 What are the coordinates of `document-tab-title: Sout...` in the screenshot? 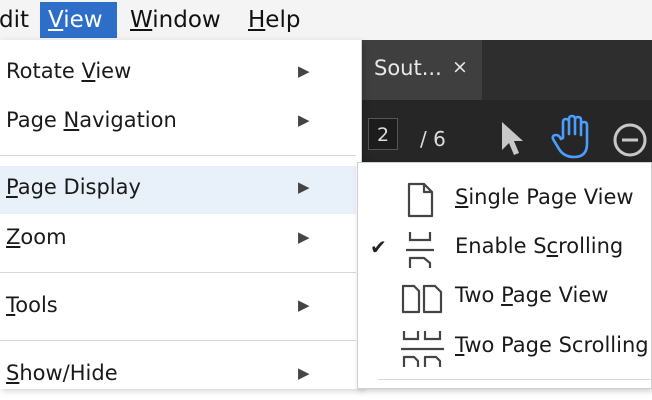 It's located at (408, 68).